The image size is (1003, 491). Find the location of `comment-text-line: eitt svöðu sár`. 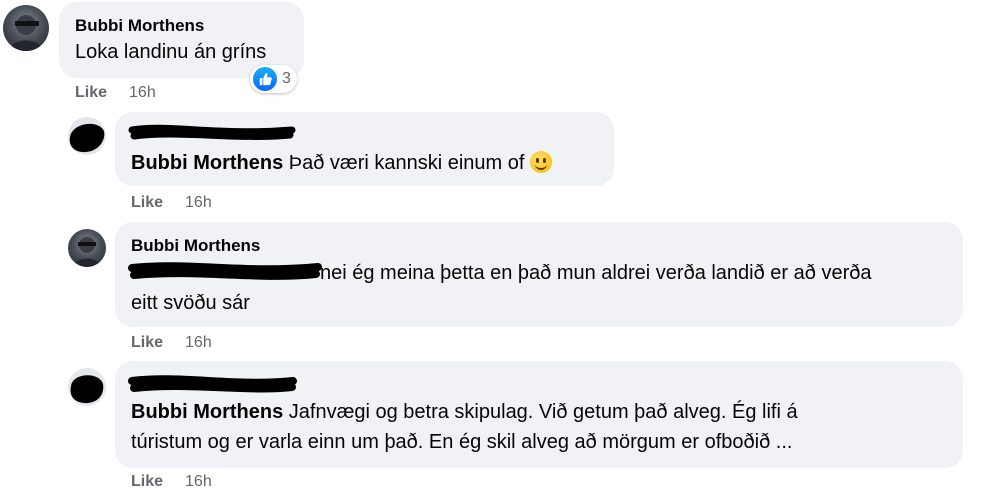

comment-text-line: eitt svöðu sár is located at coordinates (190, 303).